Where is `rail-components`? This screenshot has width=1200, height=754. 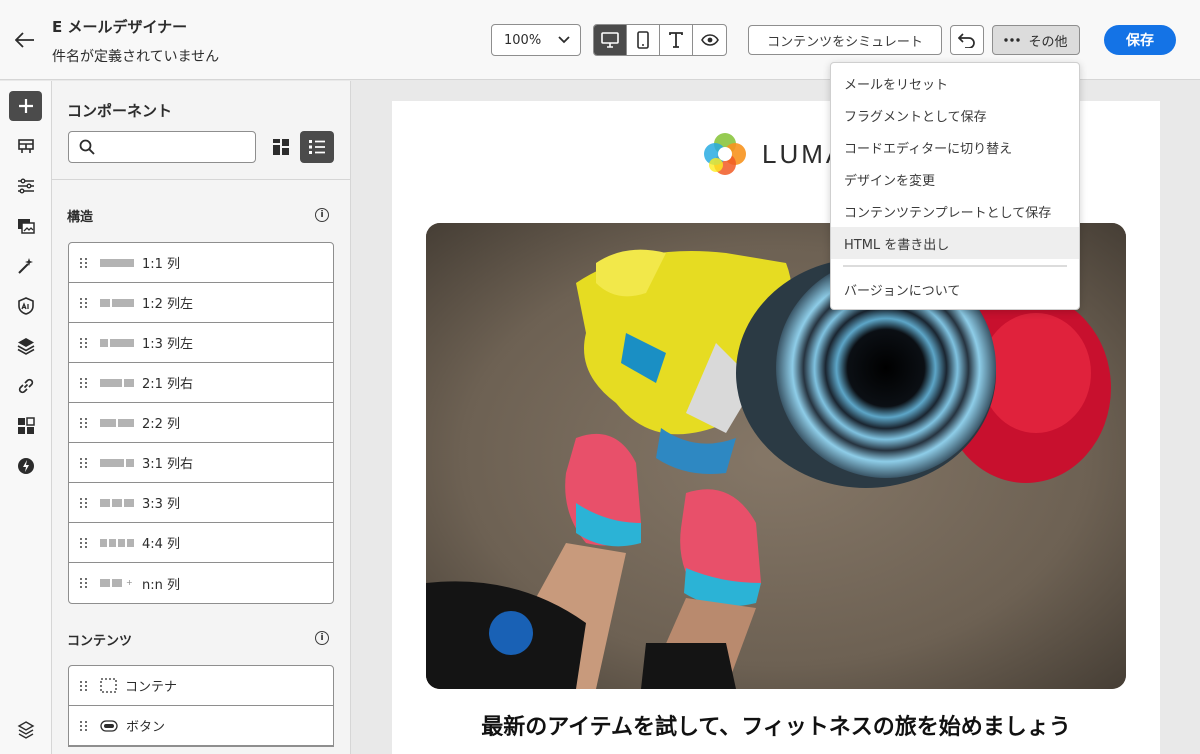
rail-components is located at coordinates (25, 106).